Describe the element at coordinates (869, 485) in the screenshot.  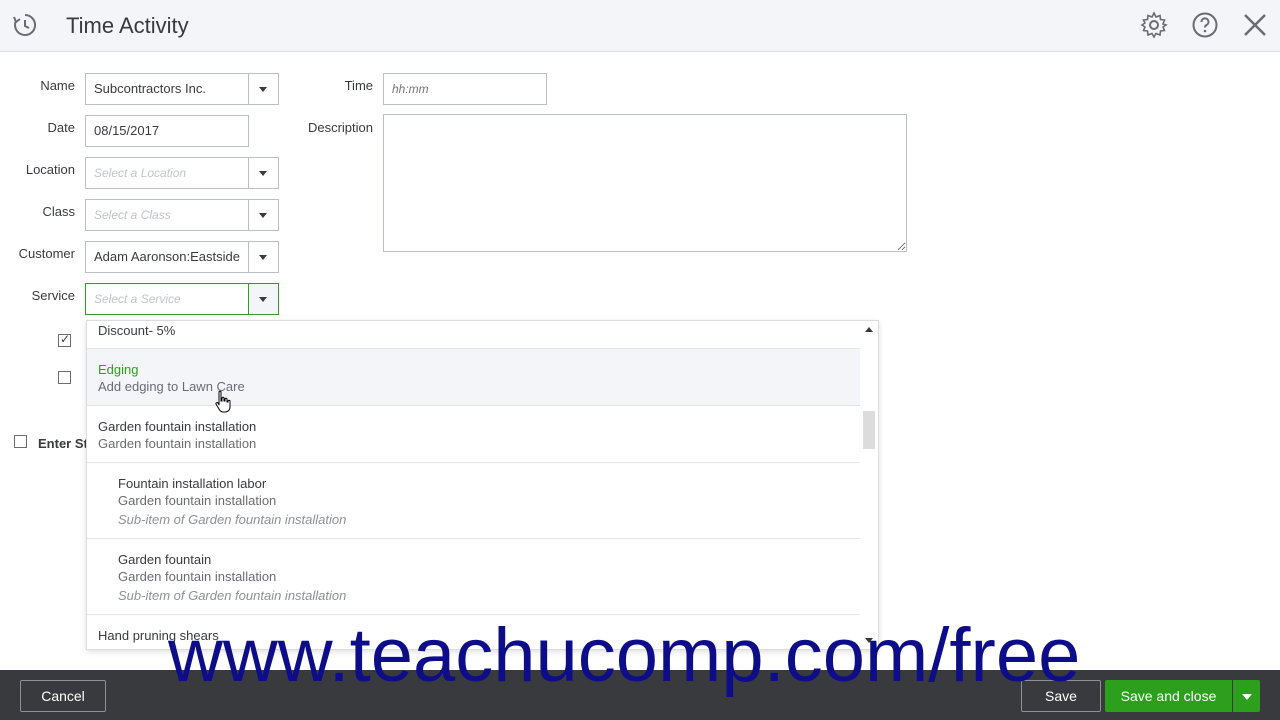
I see `dropdown-scrollbar` at that location.